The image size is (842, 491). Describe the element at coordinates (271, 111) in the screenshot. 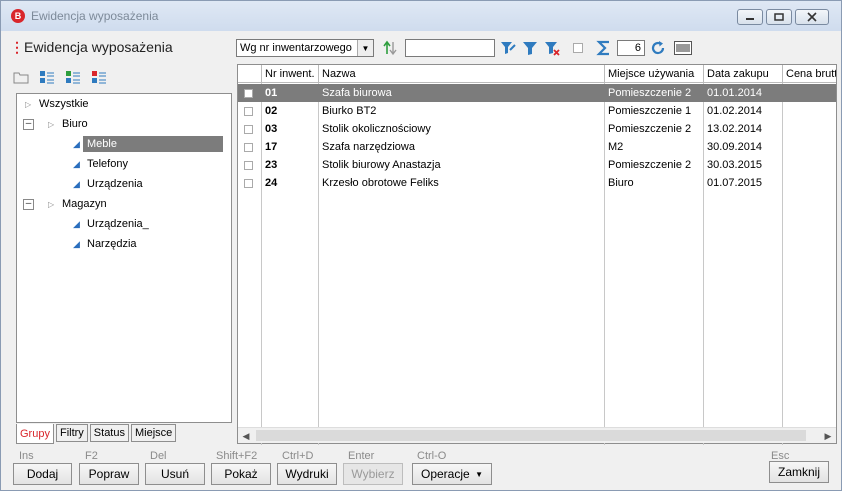

I see `cell-nr: 02` at that location.